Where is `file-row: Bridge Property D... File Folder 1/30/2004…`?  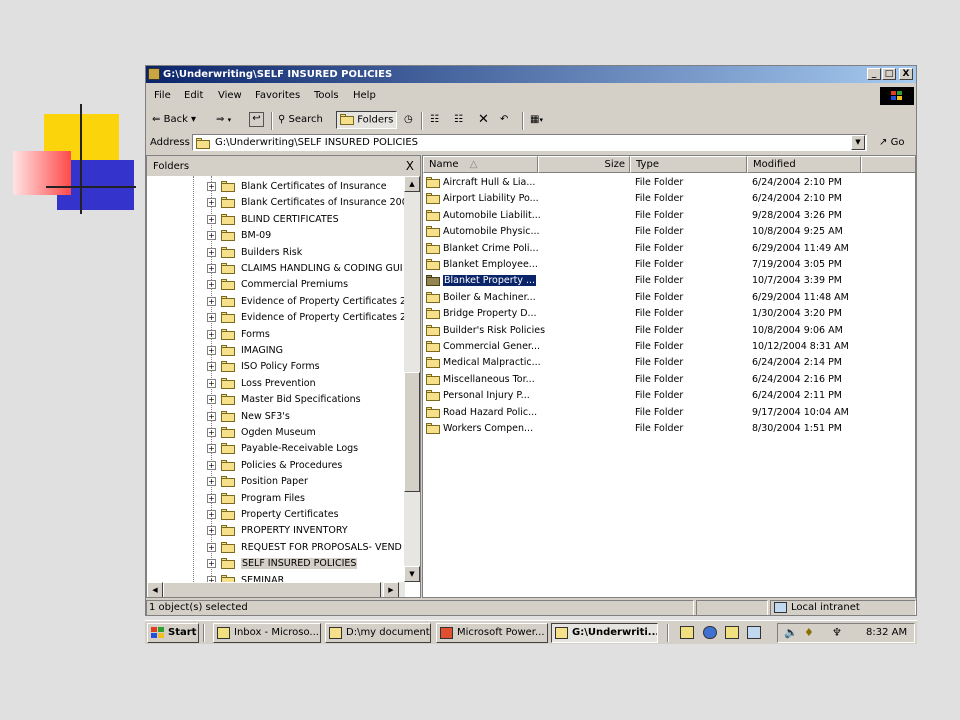 file-row: Bridge Property D... File Folder 1/30/2004… is located at coordinates (669, 314).